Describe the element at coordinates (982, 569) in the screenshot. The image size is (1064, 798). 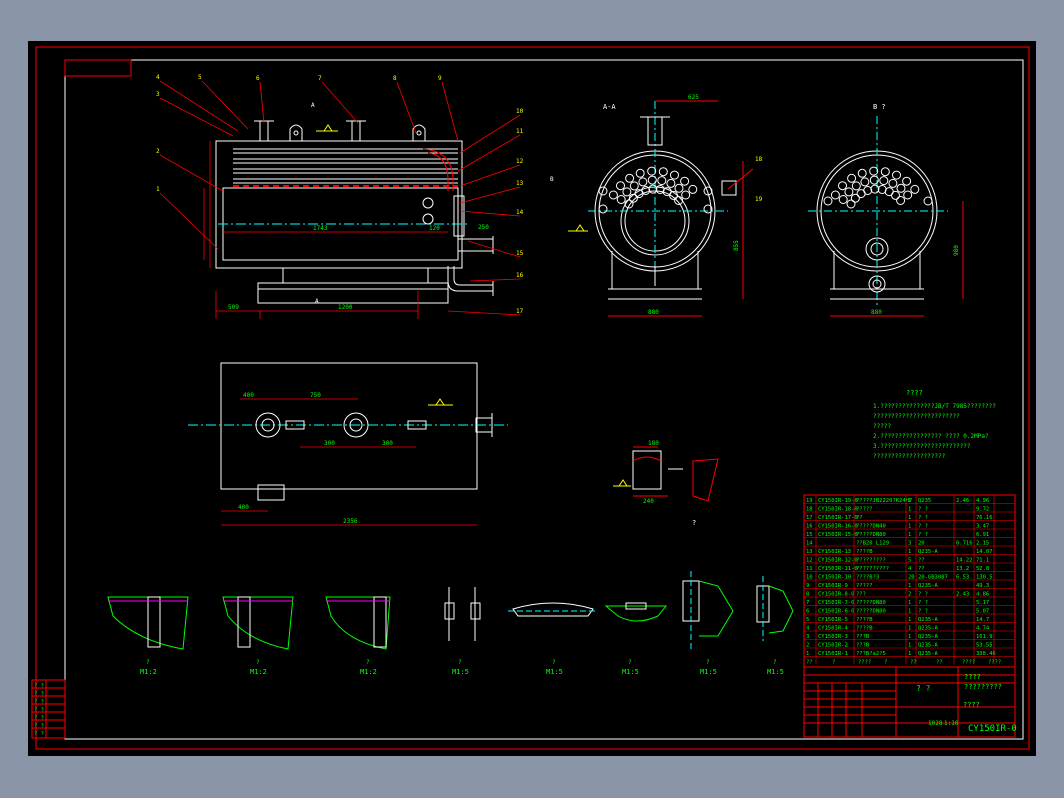
I see `bom-cell-11-6: 52.8` at that location.